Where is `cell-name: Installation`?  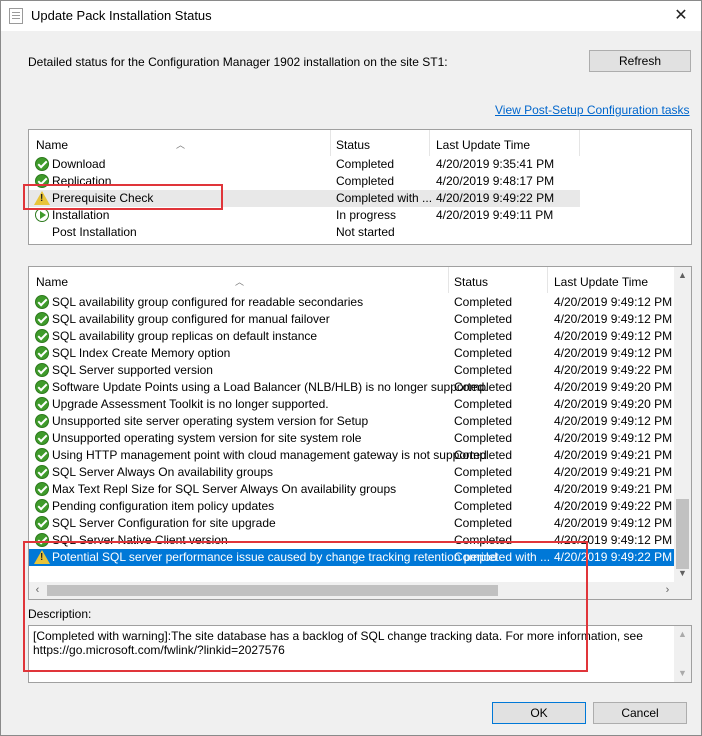
cell-name: Installation is located at coordinates (81, 215).